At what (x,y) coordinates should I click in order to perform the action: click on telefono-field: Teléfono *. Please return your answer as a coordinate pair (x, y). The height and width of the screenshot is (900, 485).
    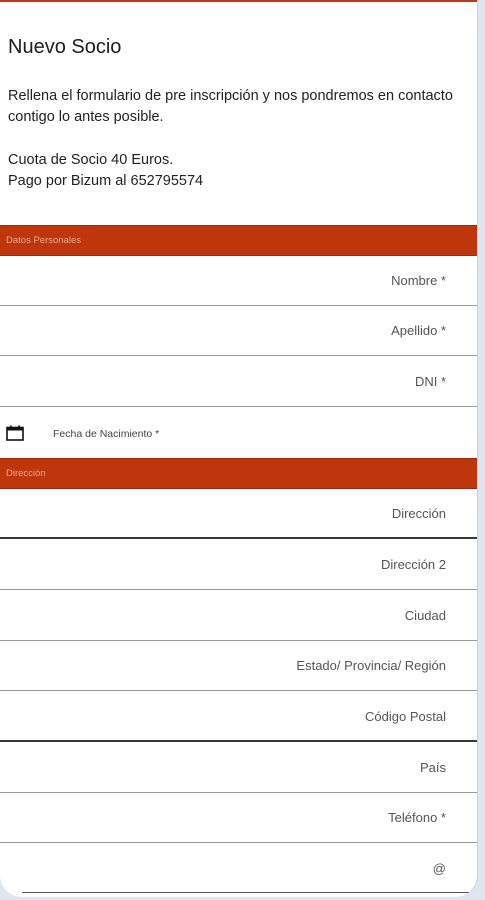
    Looking at the image, I should click on (238, 818).